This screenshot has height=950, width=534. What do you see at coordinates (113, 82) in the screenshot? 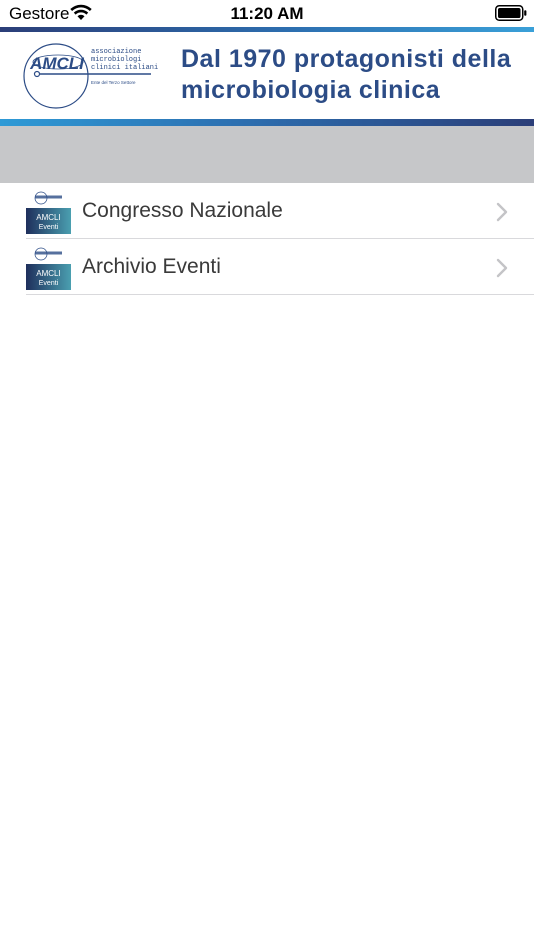
I see `svg-text: Ente del Terzo Settore` at bounding box center [113, 82].